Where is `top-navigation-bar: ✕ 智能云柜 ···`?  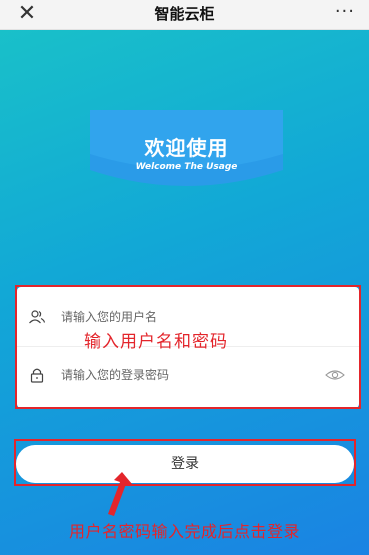 top-navigation-bar: ✕ 智能云柜 ··· is located at coordinates (184, 15).